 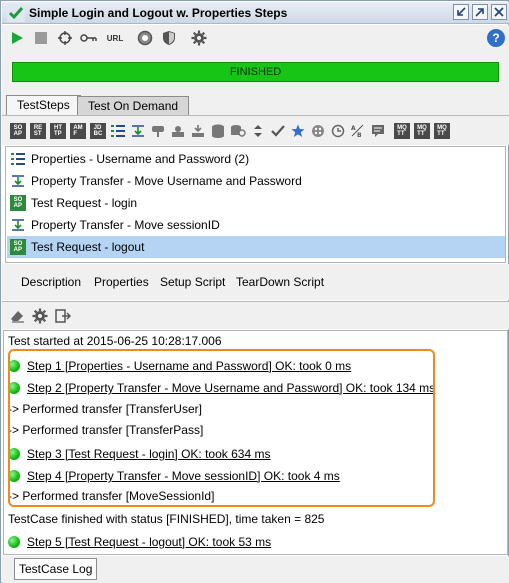 I want to click on help-icon: ?, so click(x=496, y=38).